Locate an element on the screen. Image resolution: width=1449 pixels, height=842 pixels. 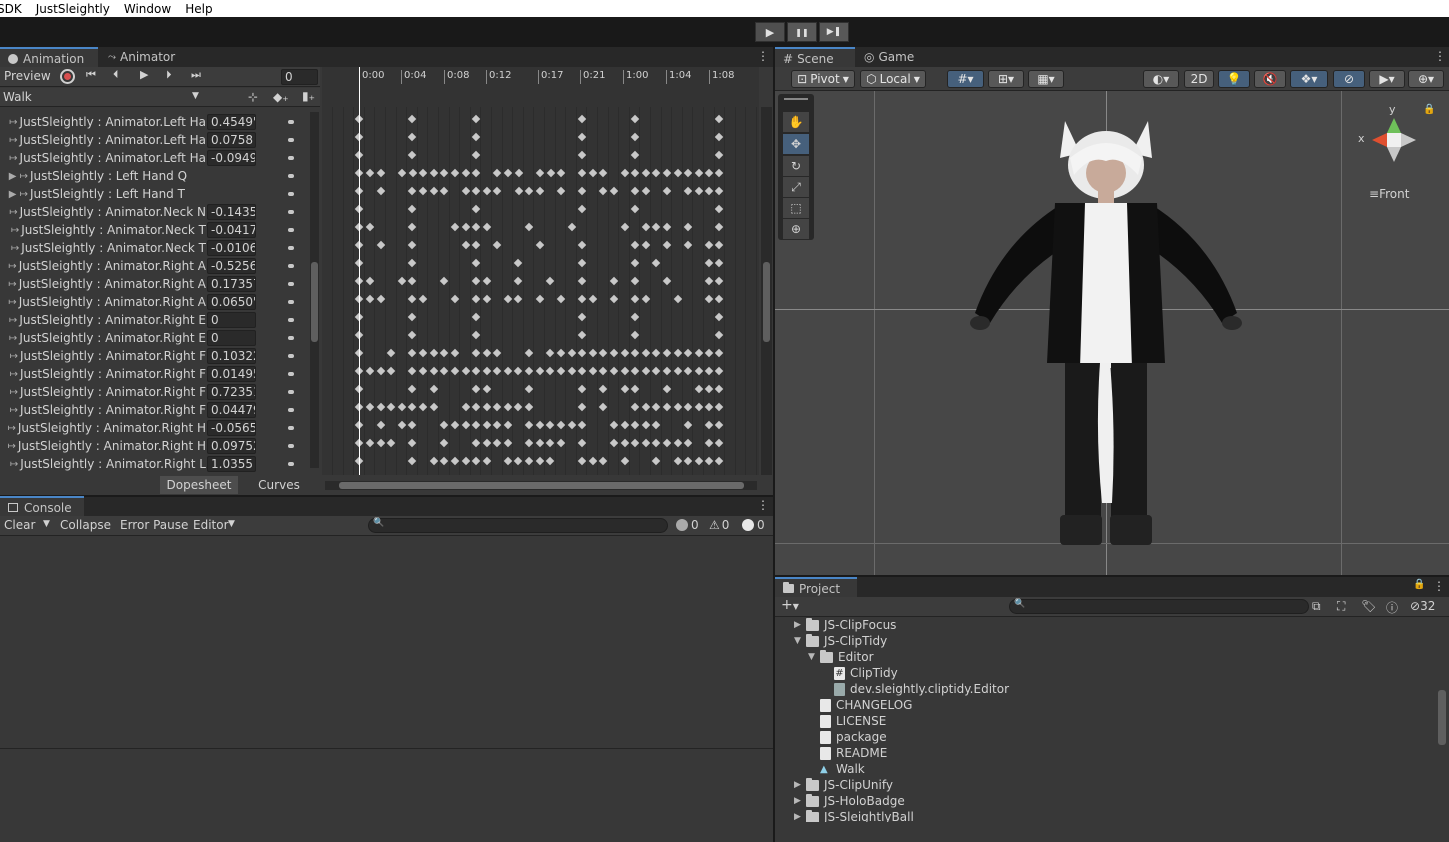
property-value-field: -0.0949 is located at coordinates (231, 158).